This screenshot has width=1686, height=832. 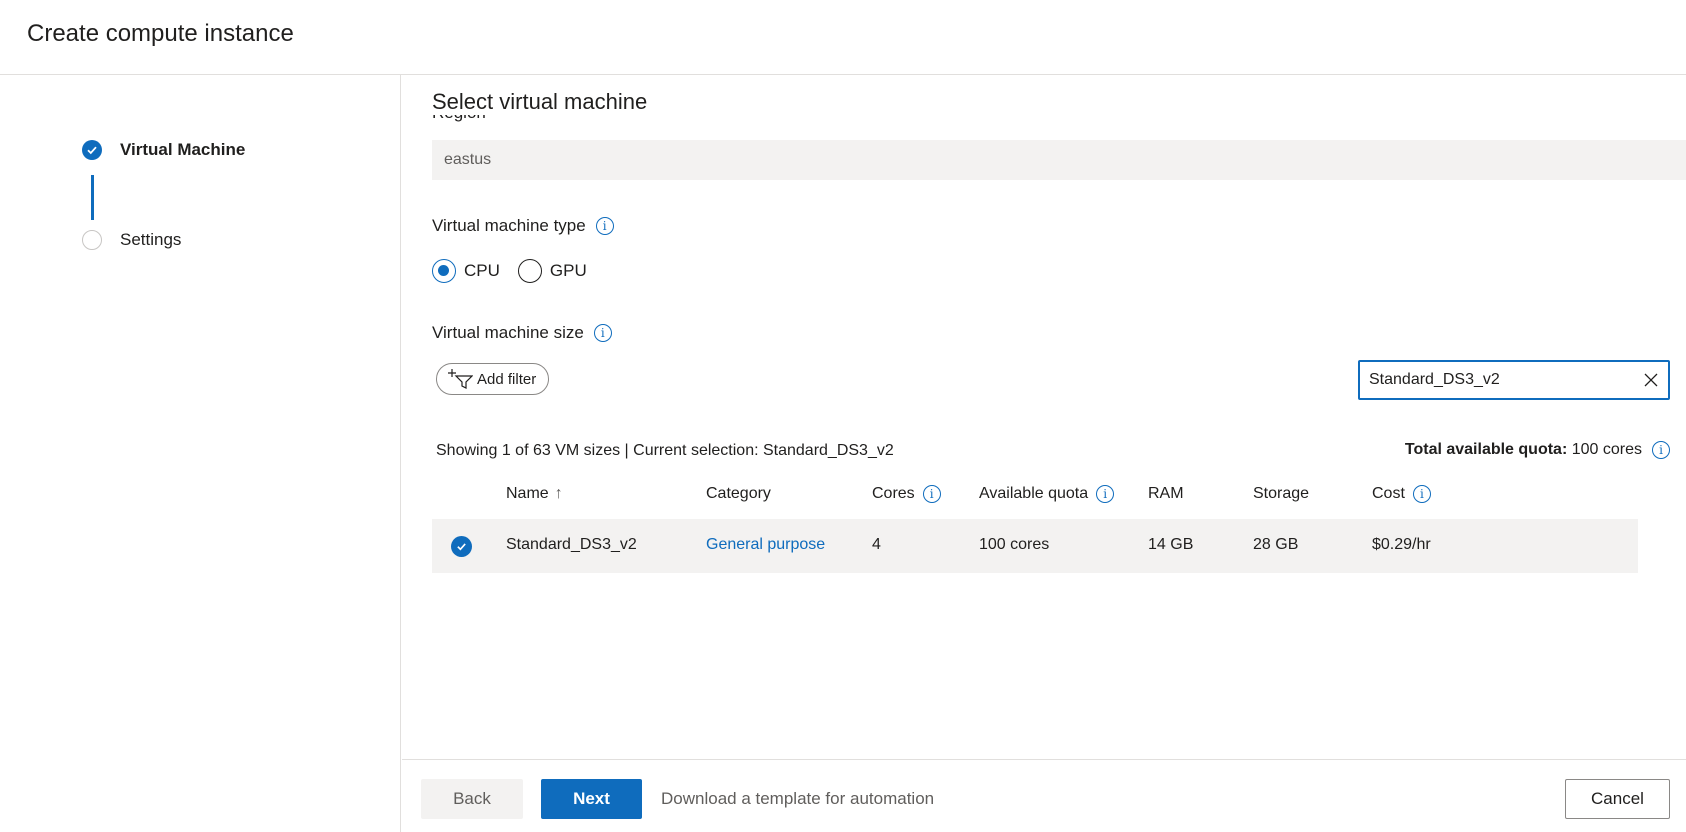 I want to click on download-template-link: Download a template for automation, so click(x=797, y=799).